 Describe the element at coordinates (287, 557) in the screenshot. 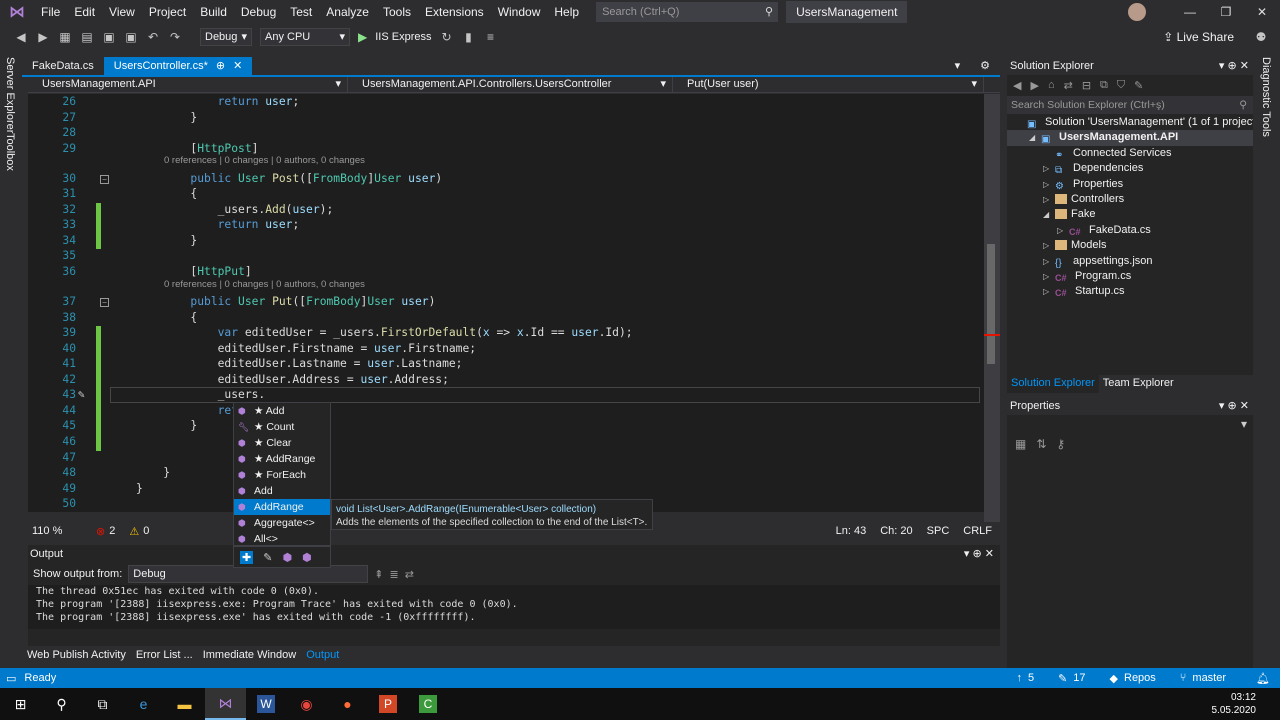

I see `method-filter-icon: ⬢` at that location.